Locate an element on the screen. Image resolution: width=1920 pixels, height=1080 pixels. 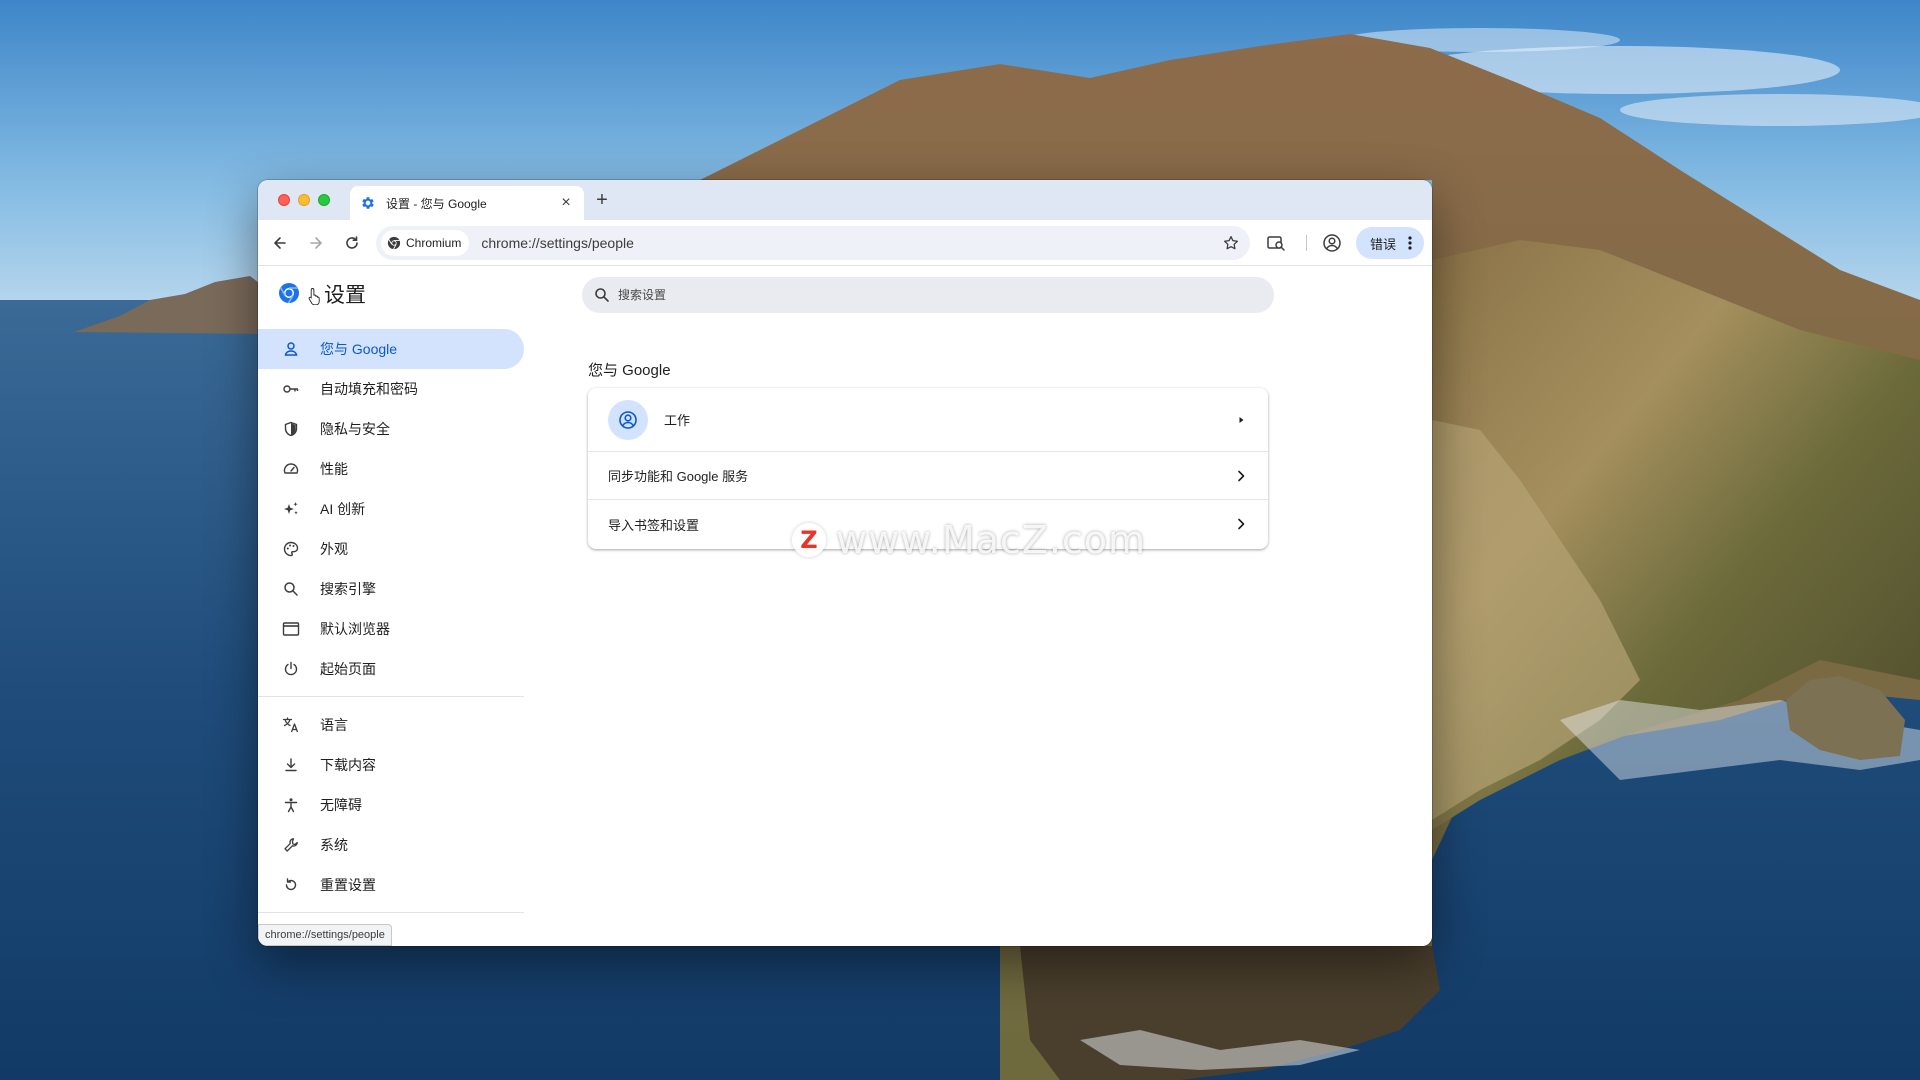
wrench-icon is located at coordinates (291, 845).